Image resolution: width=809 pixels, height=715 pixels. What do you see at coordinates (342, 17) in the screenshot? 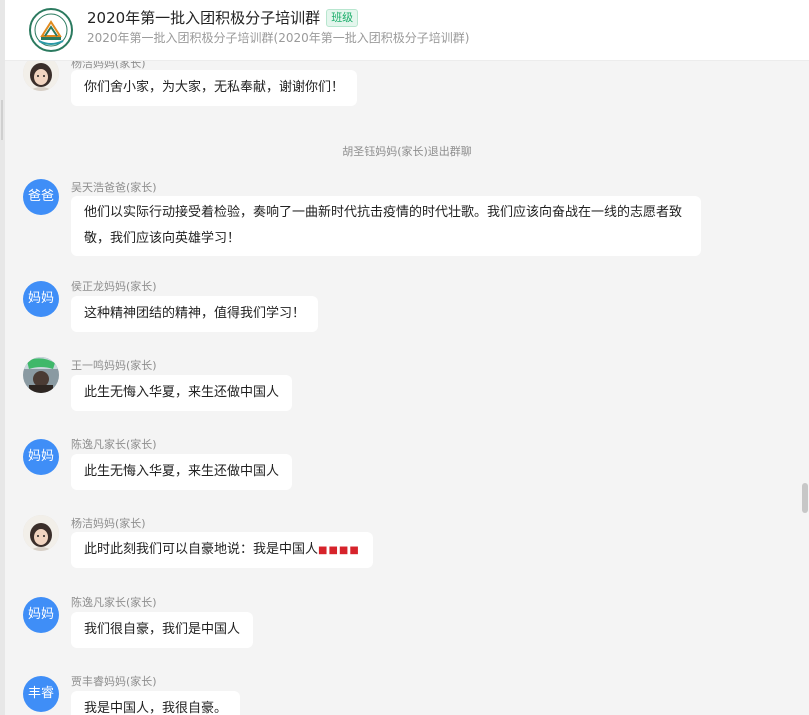
I see `class-badge: 班级` at bounding box center [342, 17].